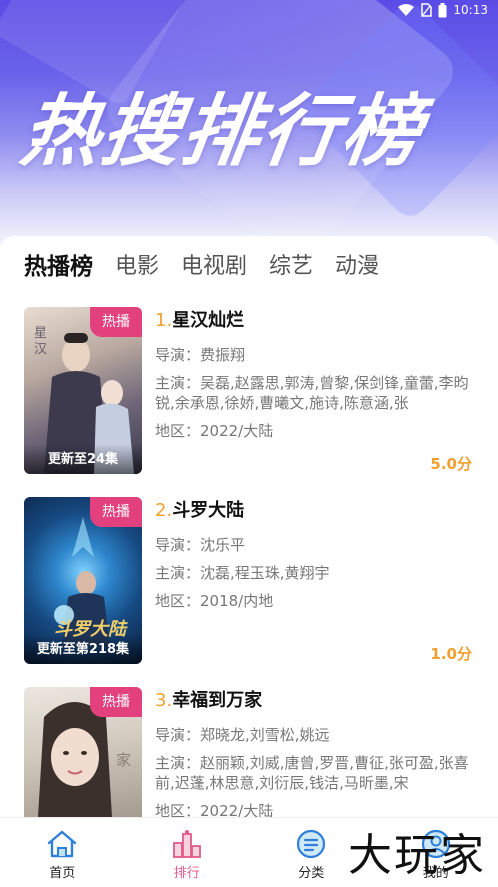 The width and height of the screenshot is (498, 887). What do you see at coordinates (58, 267) in the screenshot?
I see `tab-hot: 热播榜` at bounding box center [58, 267].